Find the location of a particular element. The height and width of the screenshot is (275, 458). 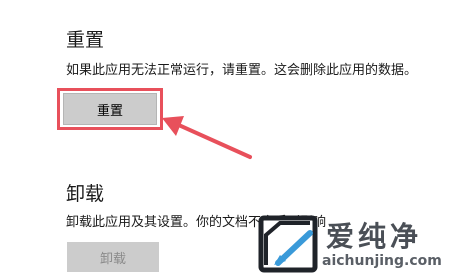

reset-section-description: 如果此应用无法正常运行，请重置。这会删除此应用的数据。 is located at coordinates (242, 70).